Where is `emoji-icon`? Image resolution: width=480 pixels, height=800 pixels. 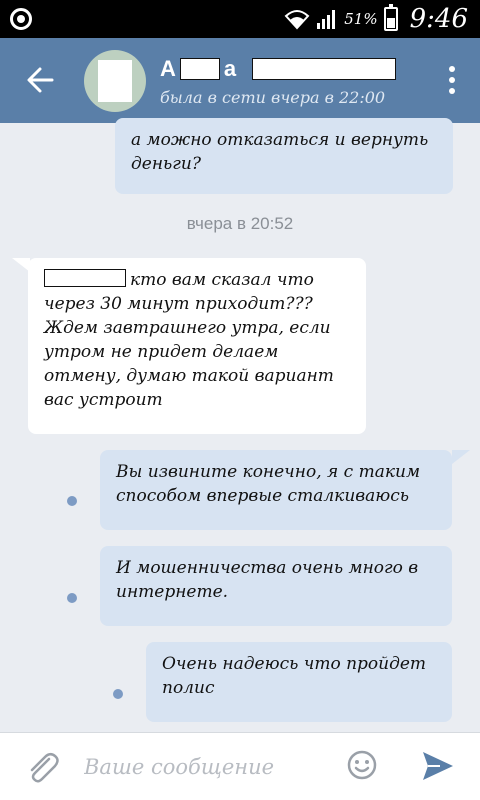 emoji-icon is located at coordinates (362, 765).